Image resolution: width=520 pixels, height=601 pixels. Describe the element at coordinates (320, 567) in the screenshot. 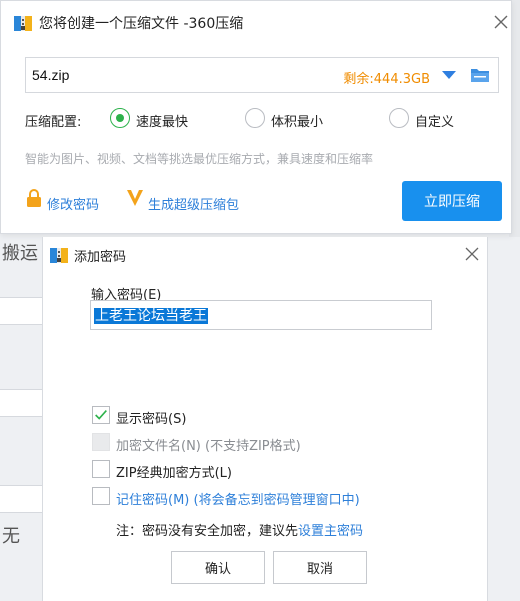

I see `cancel-button: 取消` at that location.